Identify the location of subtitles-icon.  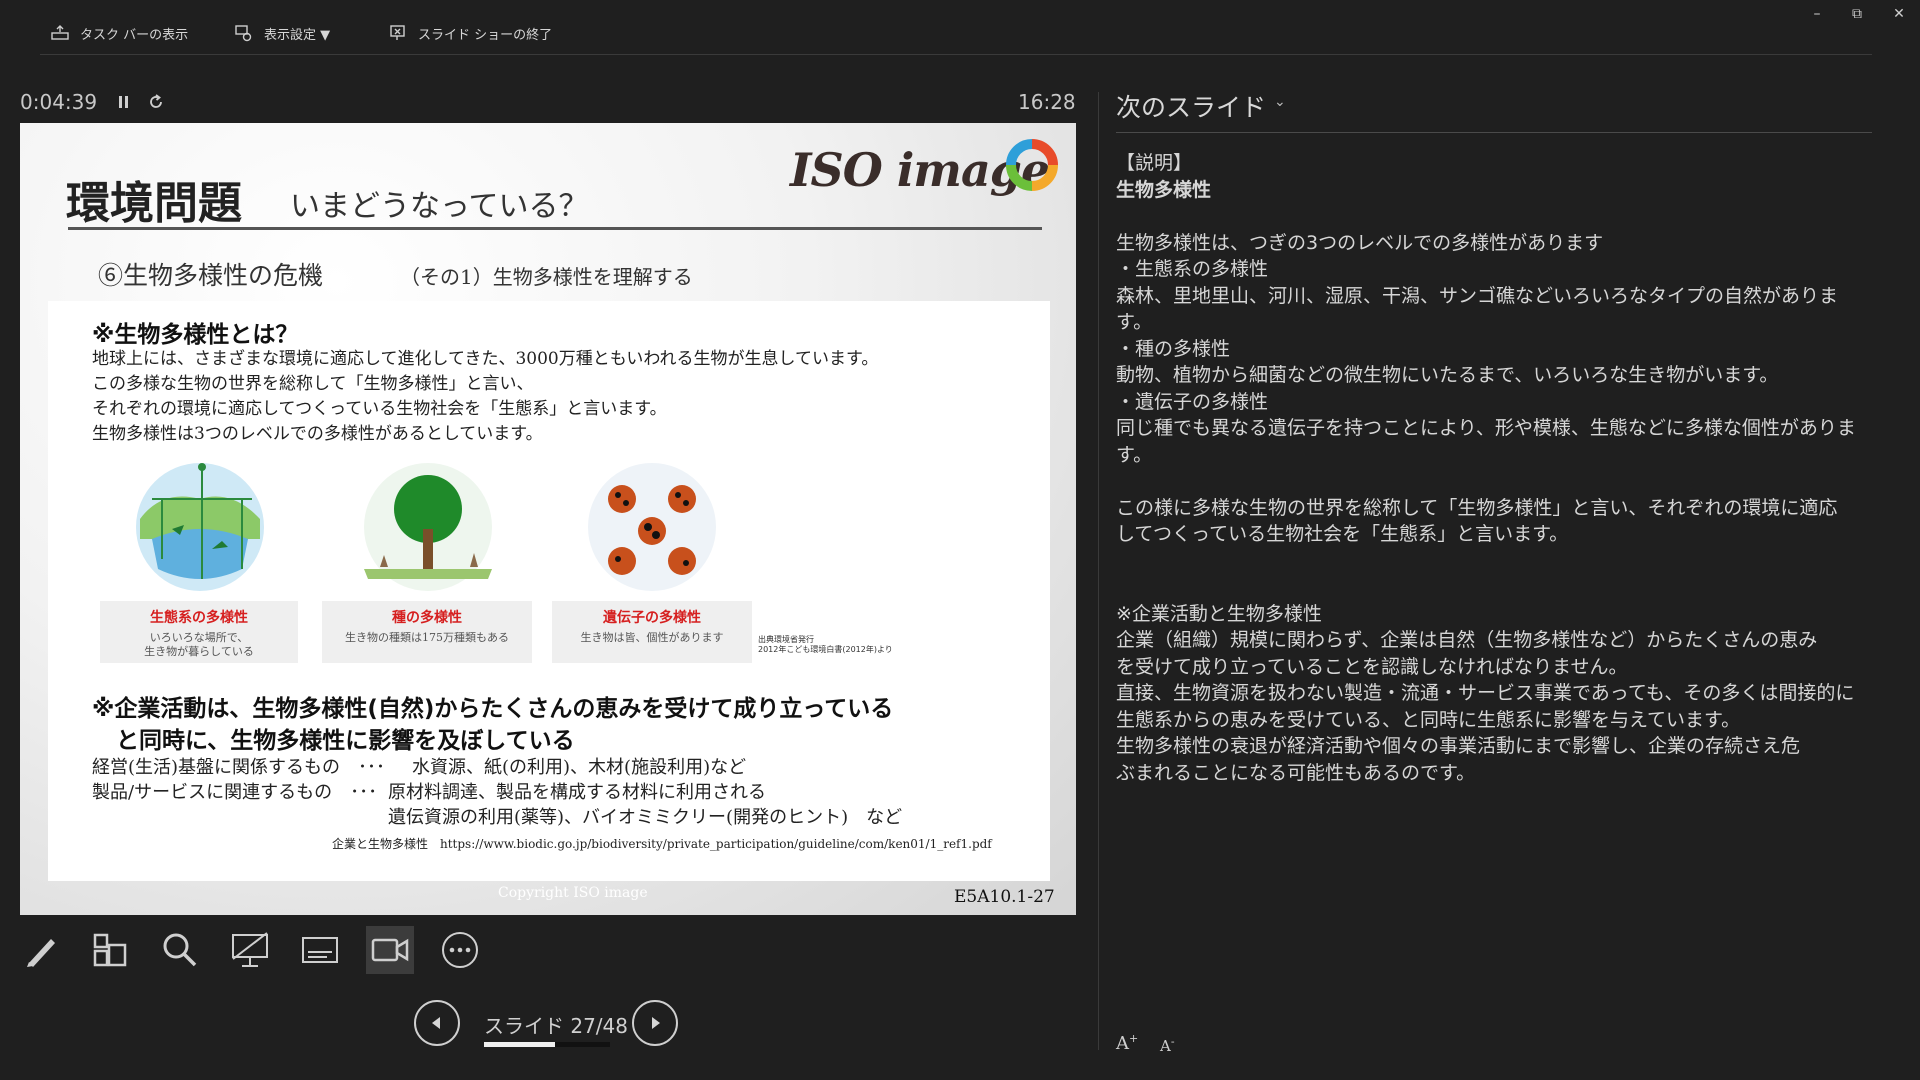
(320, 950).